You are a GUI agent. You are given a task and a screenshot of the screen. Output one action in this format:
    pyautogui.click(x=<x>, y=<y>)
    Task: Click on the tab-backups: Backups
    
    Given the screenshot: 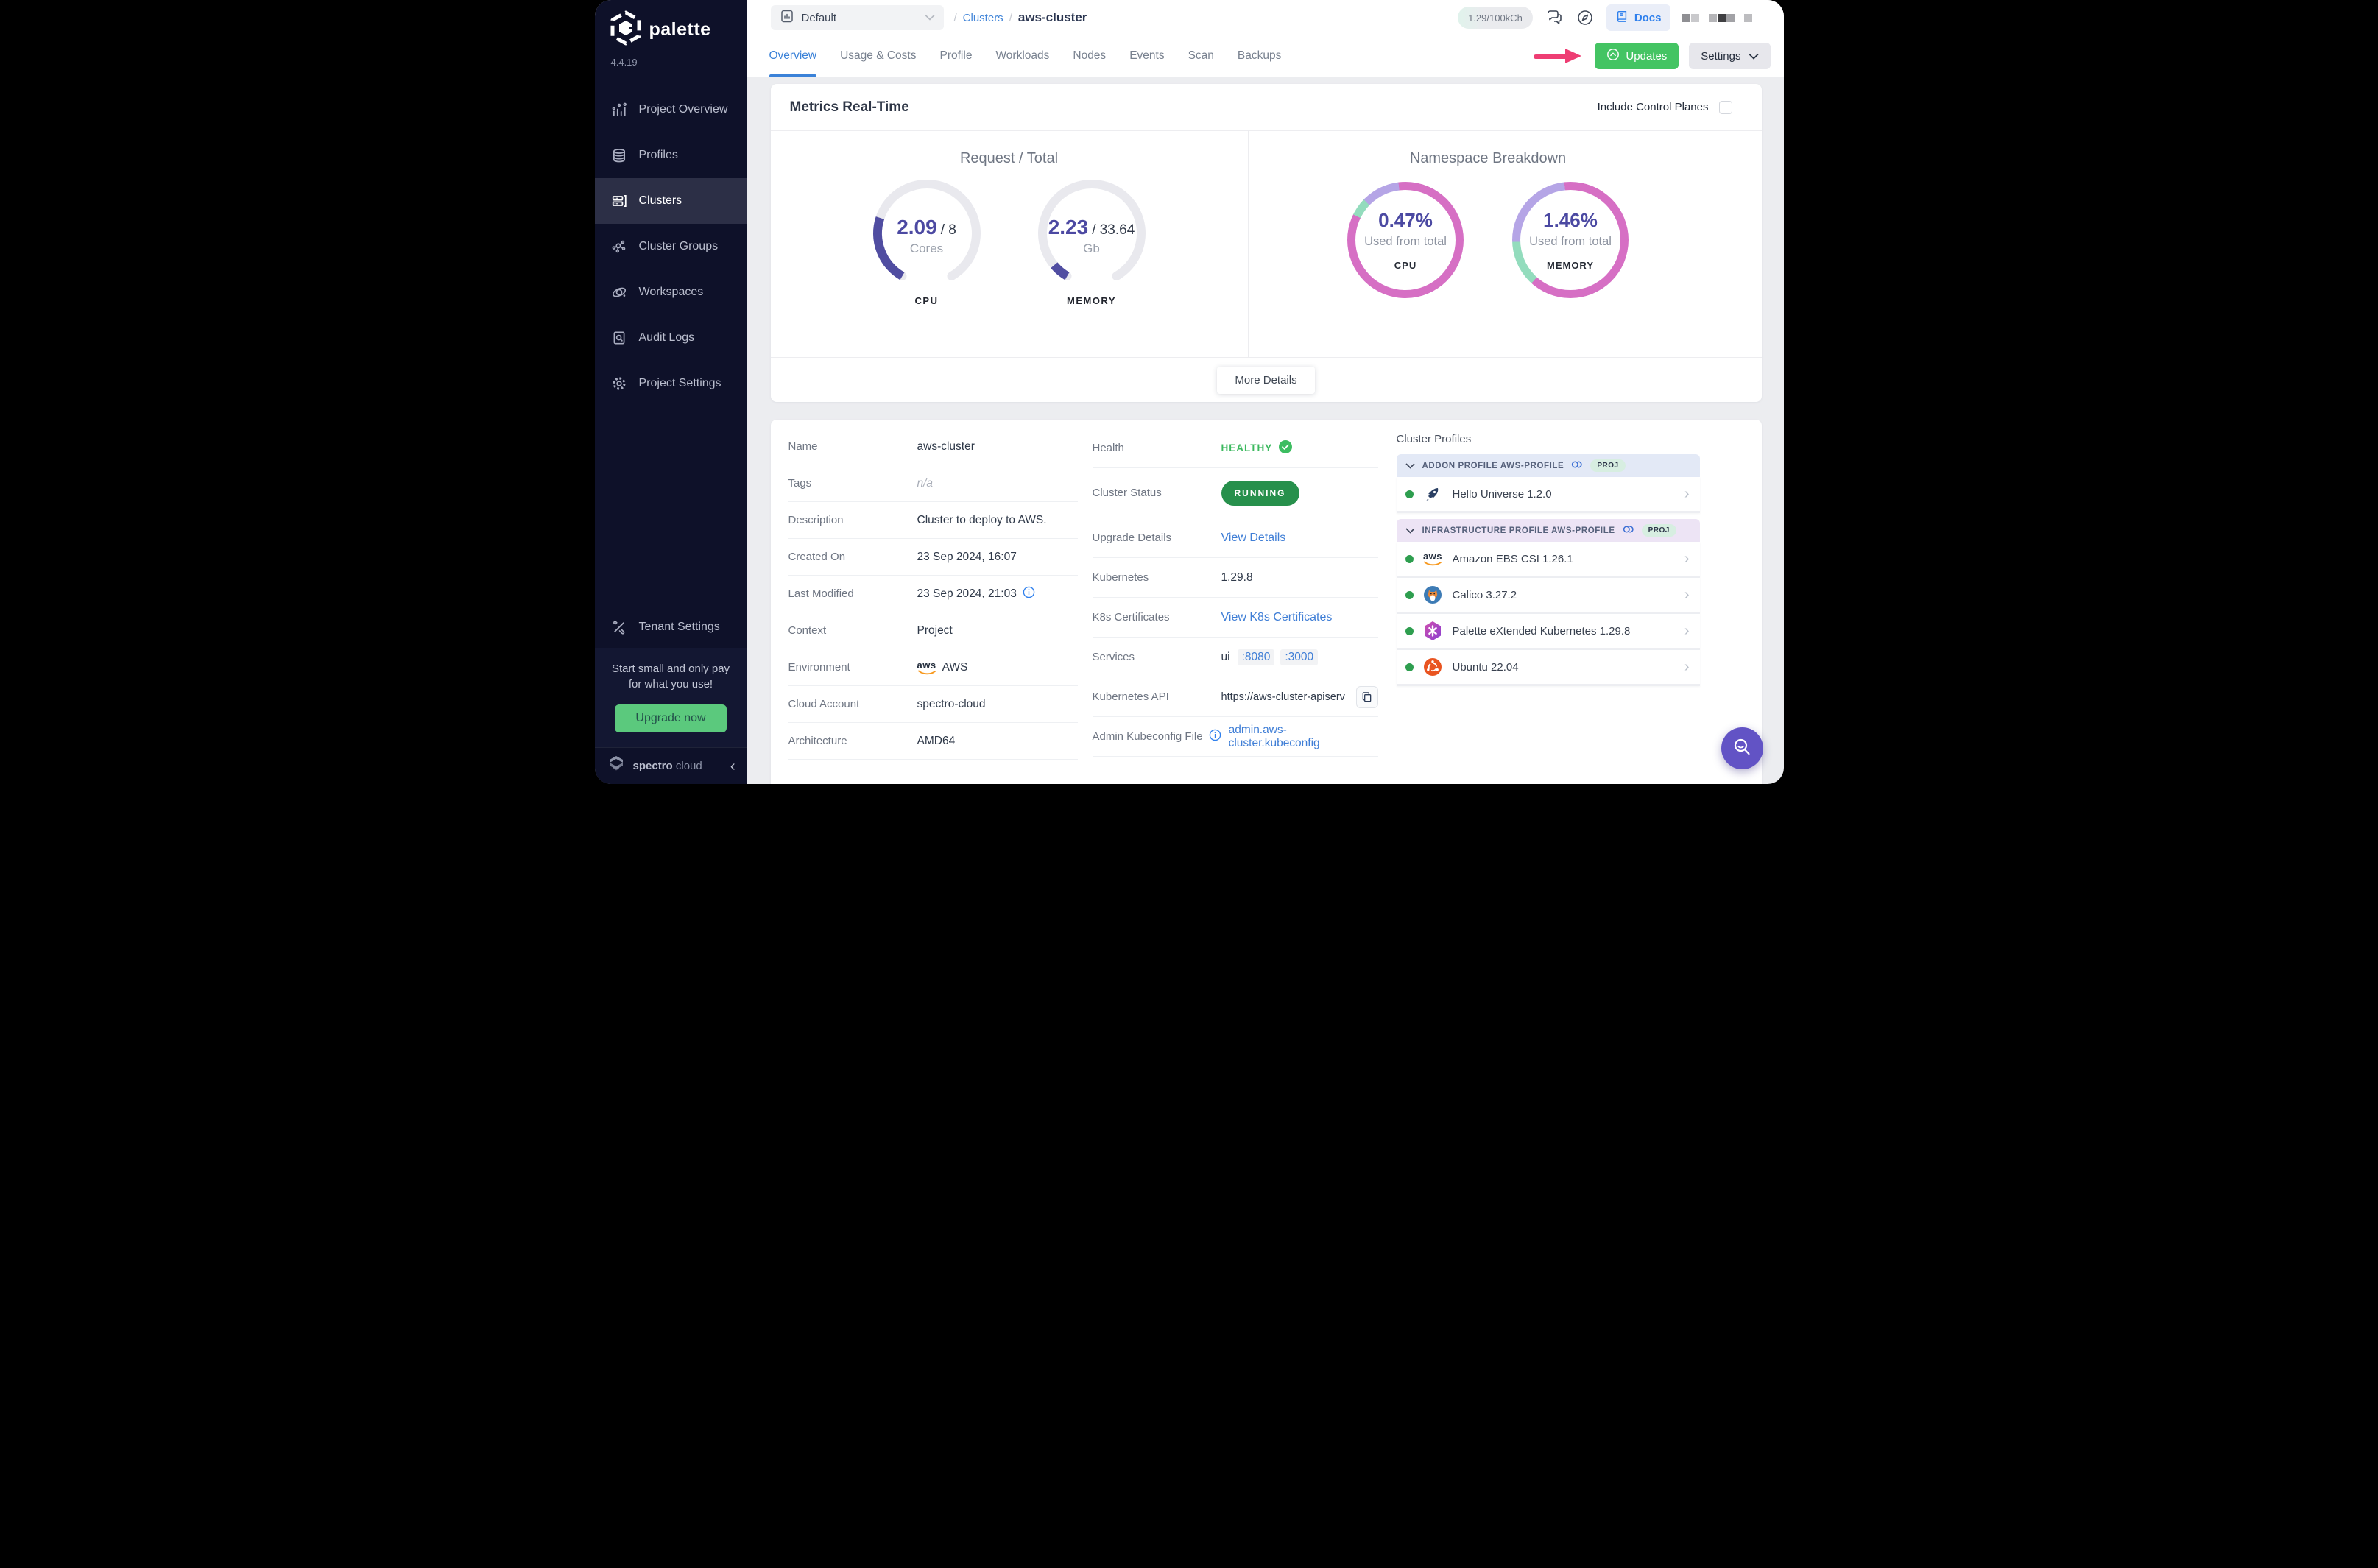 What is the action you would take?
    pyautogui.click(x=1259, y=56)
    